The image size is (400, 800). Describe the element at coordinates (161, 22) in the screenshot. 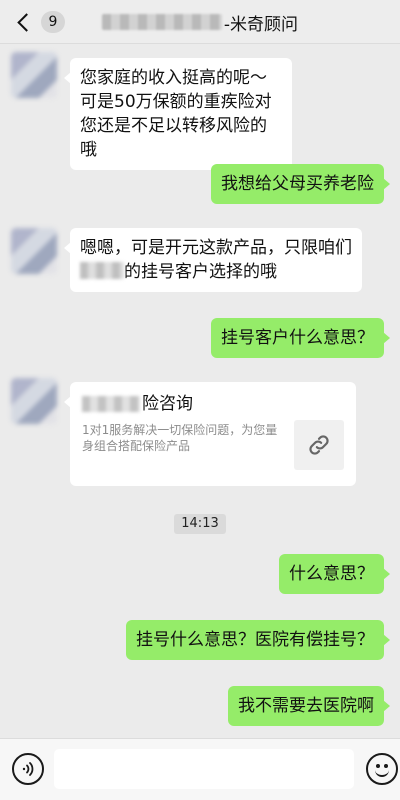

I see `redacted-name` at that location.